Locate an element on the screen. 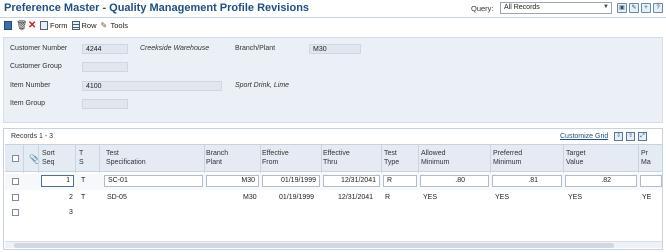 The image size is (666, 252). allowed-minimum-cell: YES is located at coordinates (430, 197).